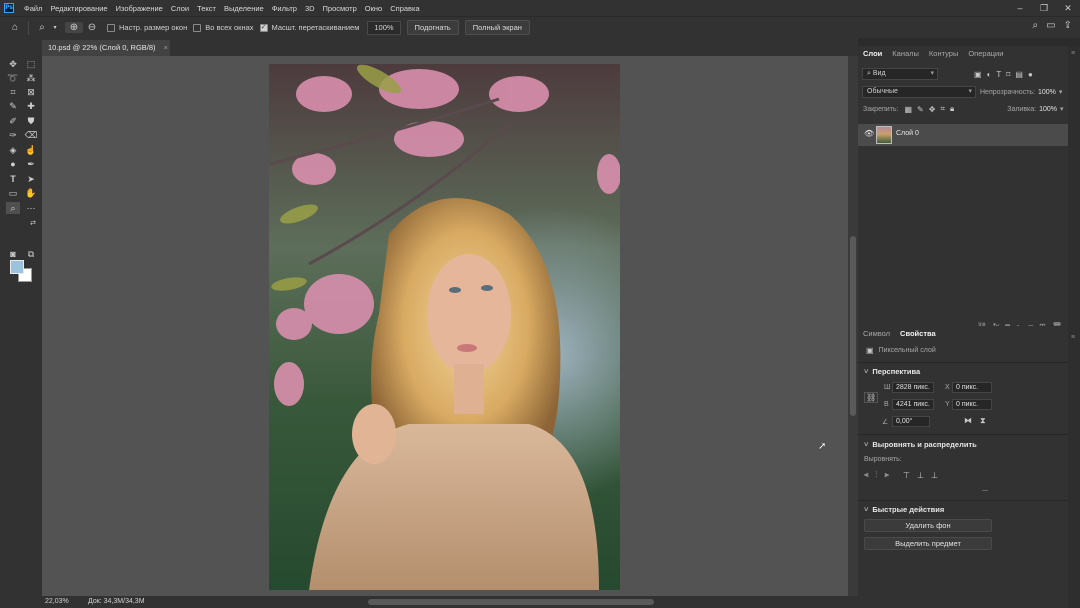 This screenshot has height=608, width=1080. What do you see at coordinates (147, 27) in the screenshot?
I see `resize-windows-checkbox: Настр. размер окон` at bounding box center [147, 27].